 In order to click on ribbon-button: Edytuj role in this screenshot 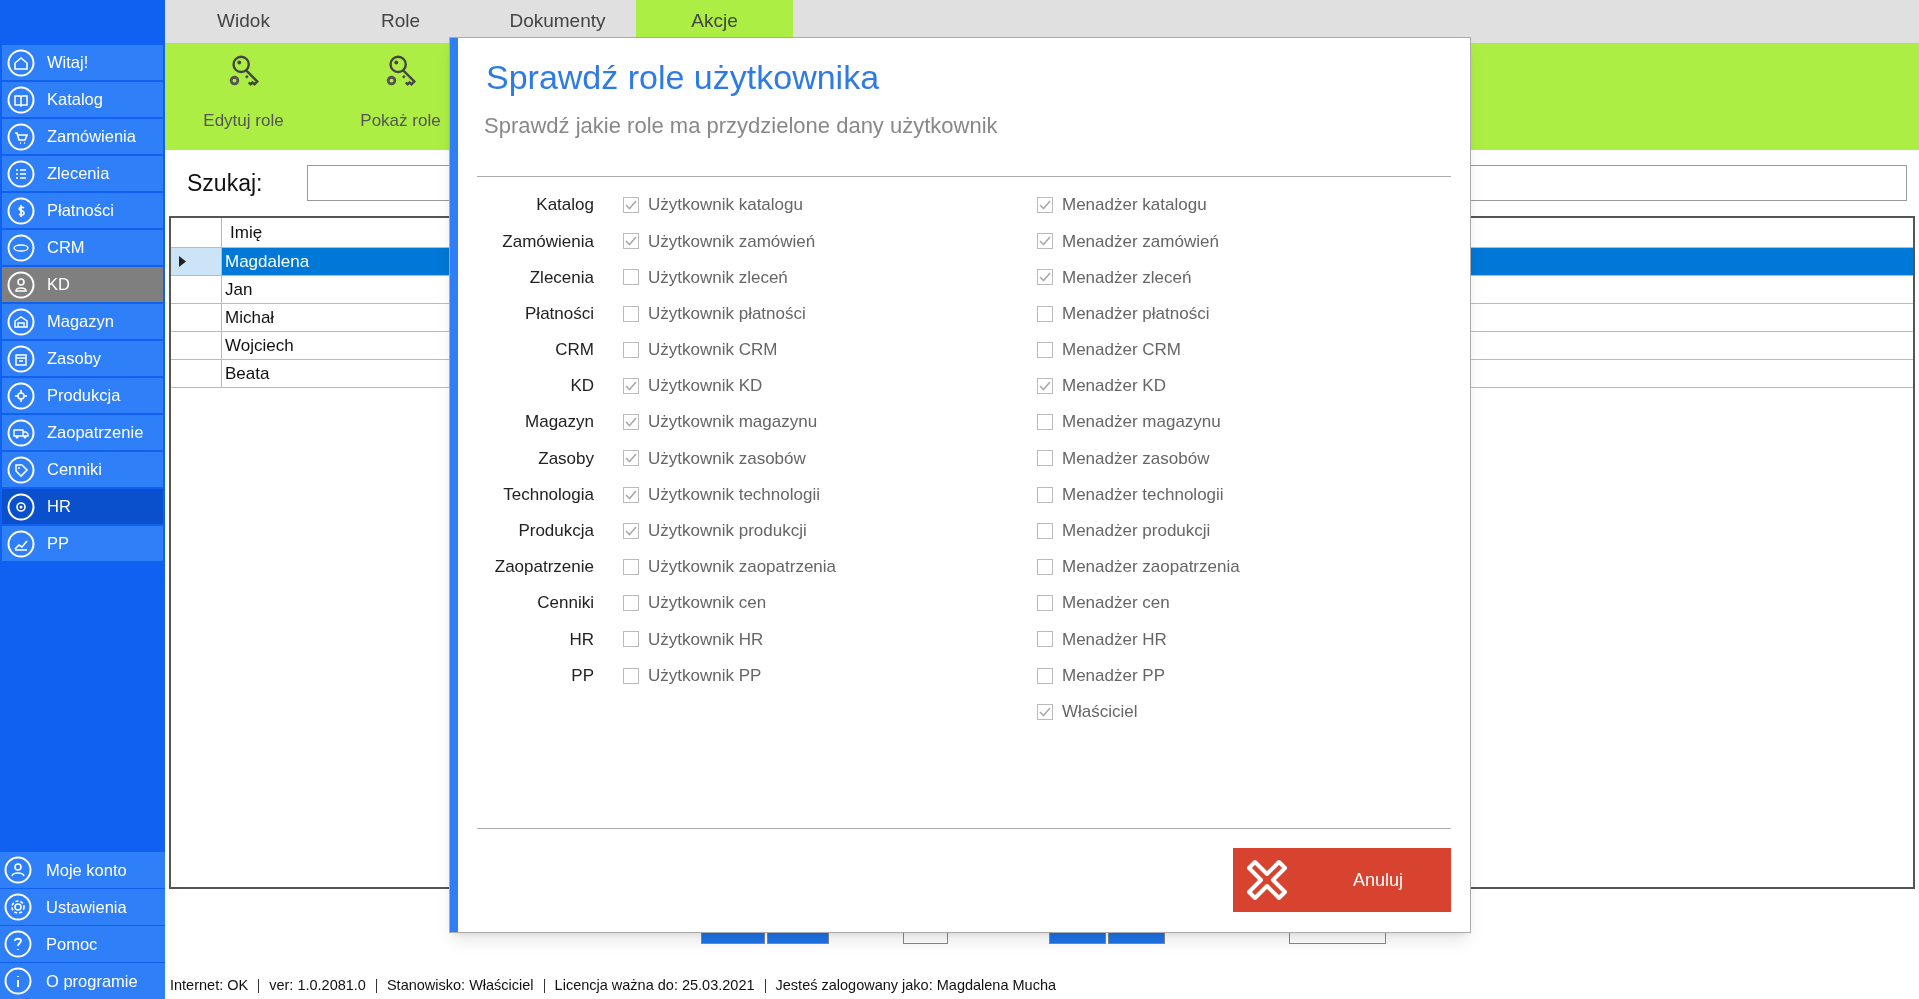, I will do `click(243, 96)`.